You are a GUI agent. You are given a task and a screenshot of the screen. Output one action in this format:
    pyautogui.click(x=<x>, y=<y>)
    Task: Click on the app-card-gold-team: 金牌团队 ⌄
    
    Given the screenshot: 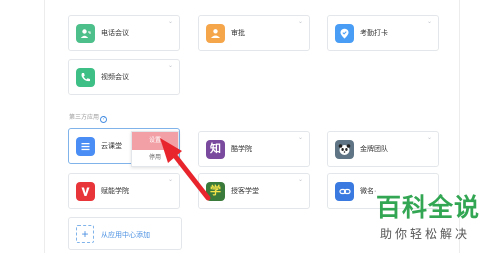 What is the action you would take?
    pyautogui.click(x=383, y=149)
    